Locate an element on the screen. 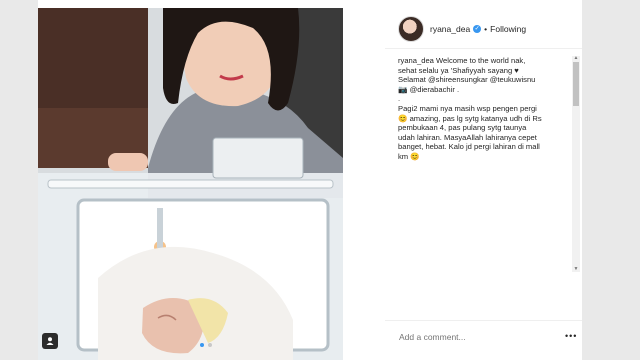 The height and width of the screenshot is (360, 640). caption-line: pembukaan 4, pas pulang sytg taunya is located at coordinates (462, 128).